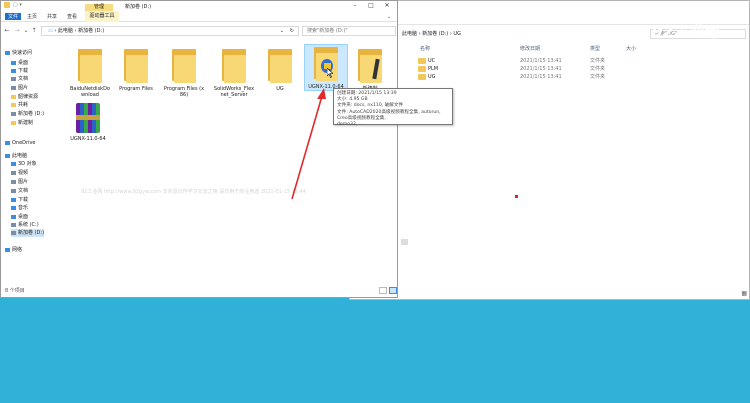 The width and height of the screenshot is (750, 403). What do you see at coordinates (52, 16) in the screenshot?
I see `tab-share: 共享` at bounding box center [52, 16].